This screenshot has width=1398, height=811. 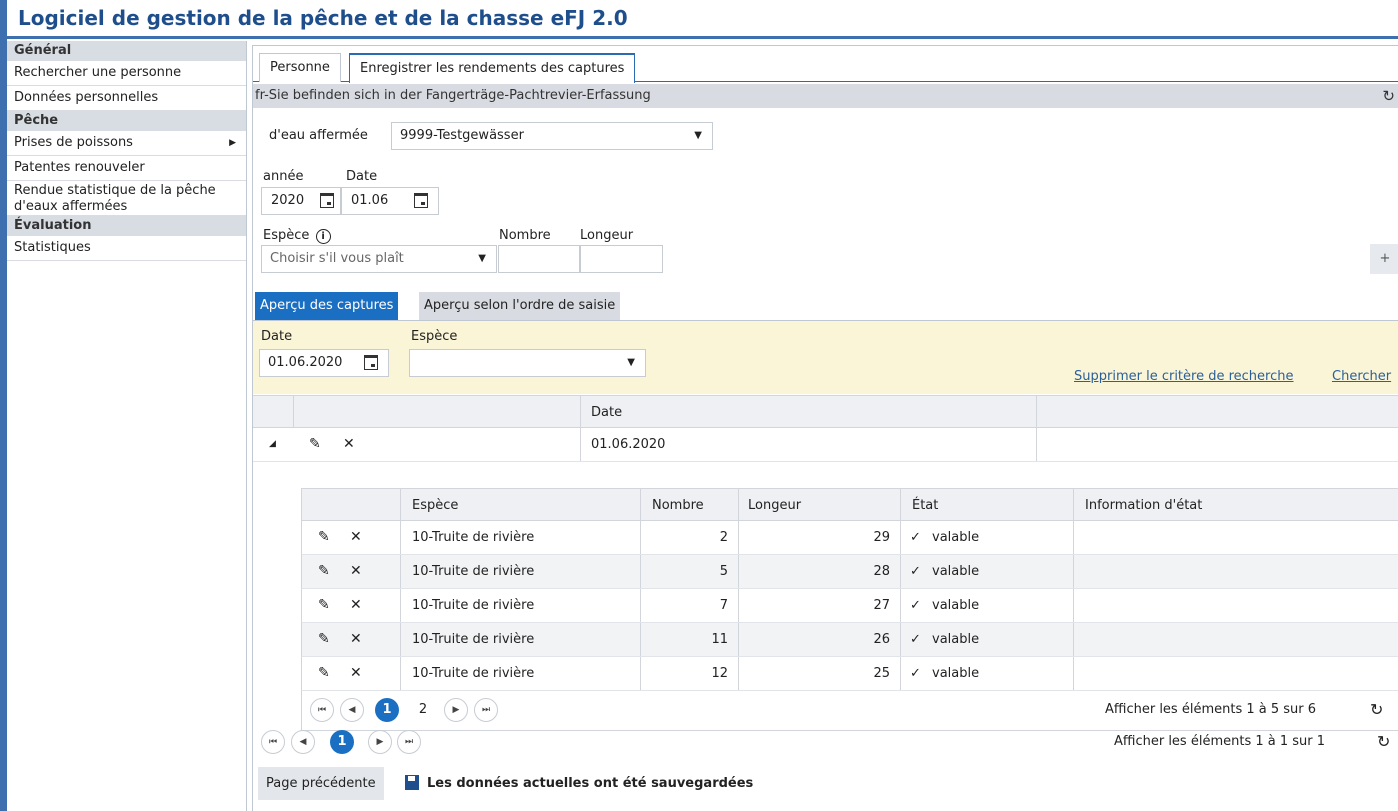 What do you see at coordinates (881, 537) in the screenshot?
I see `cell-length: 29` at bounding box center [881, 537].